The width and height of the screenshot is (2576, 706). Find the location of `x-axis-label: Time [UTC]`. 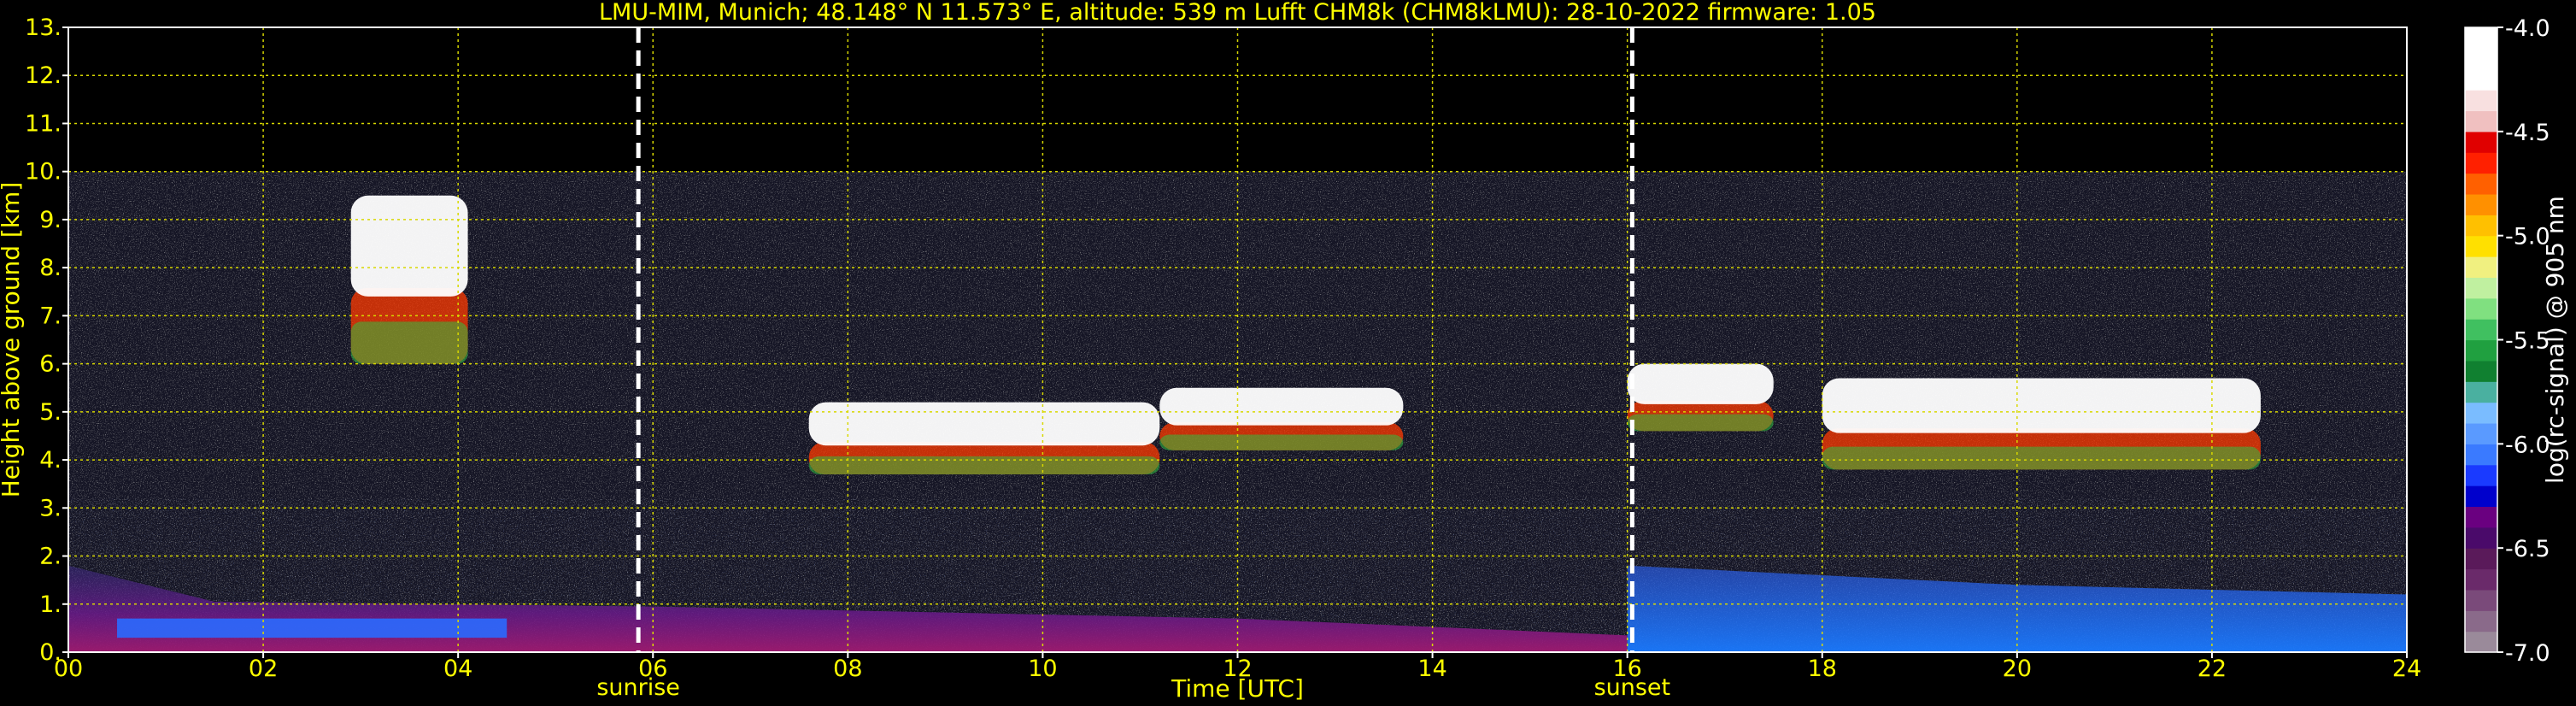

x-axis-label: Time [UTC] is located at coordinates (1237, 688).